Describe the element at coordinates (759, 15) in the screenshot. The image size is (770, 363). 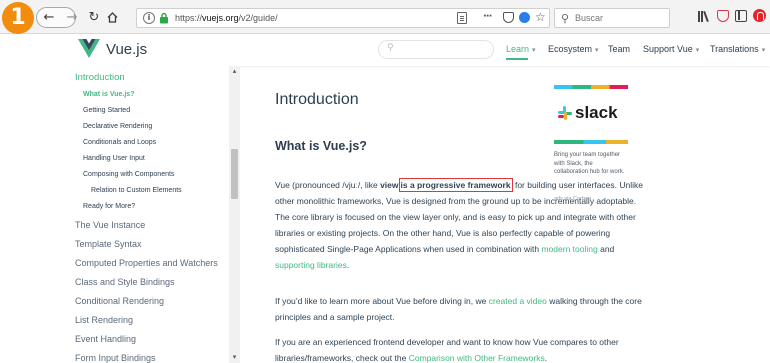
I see `addon-icon` at that location.